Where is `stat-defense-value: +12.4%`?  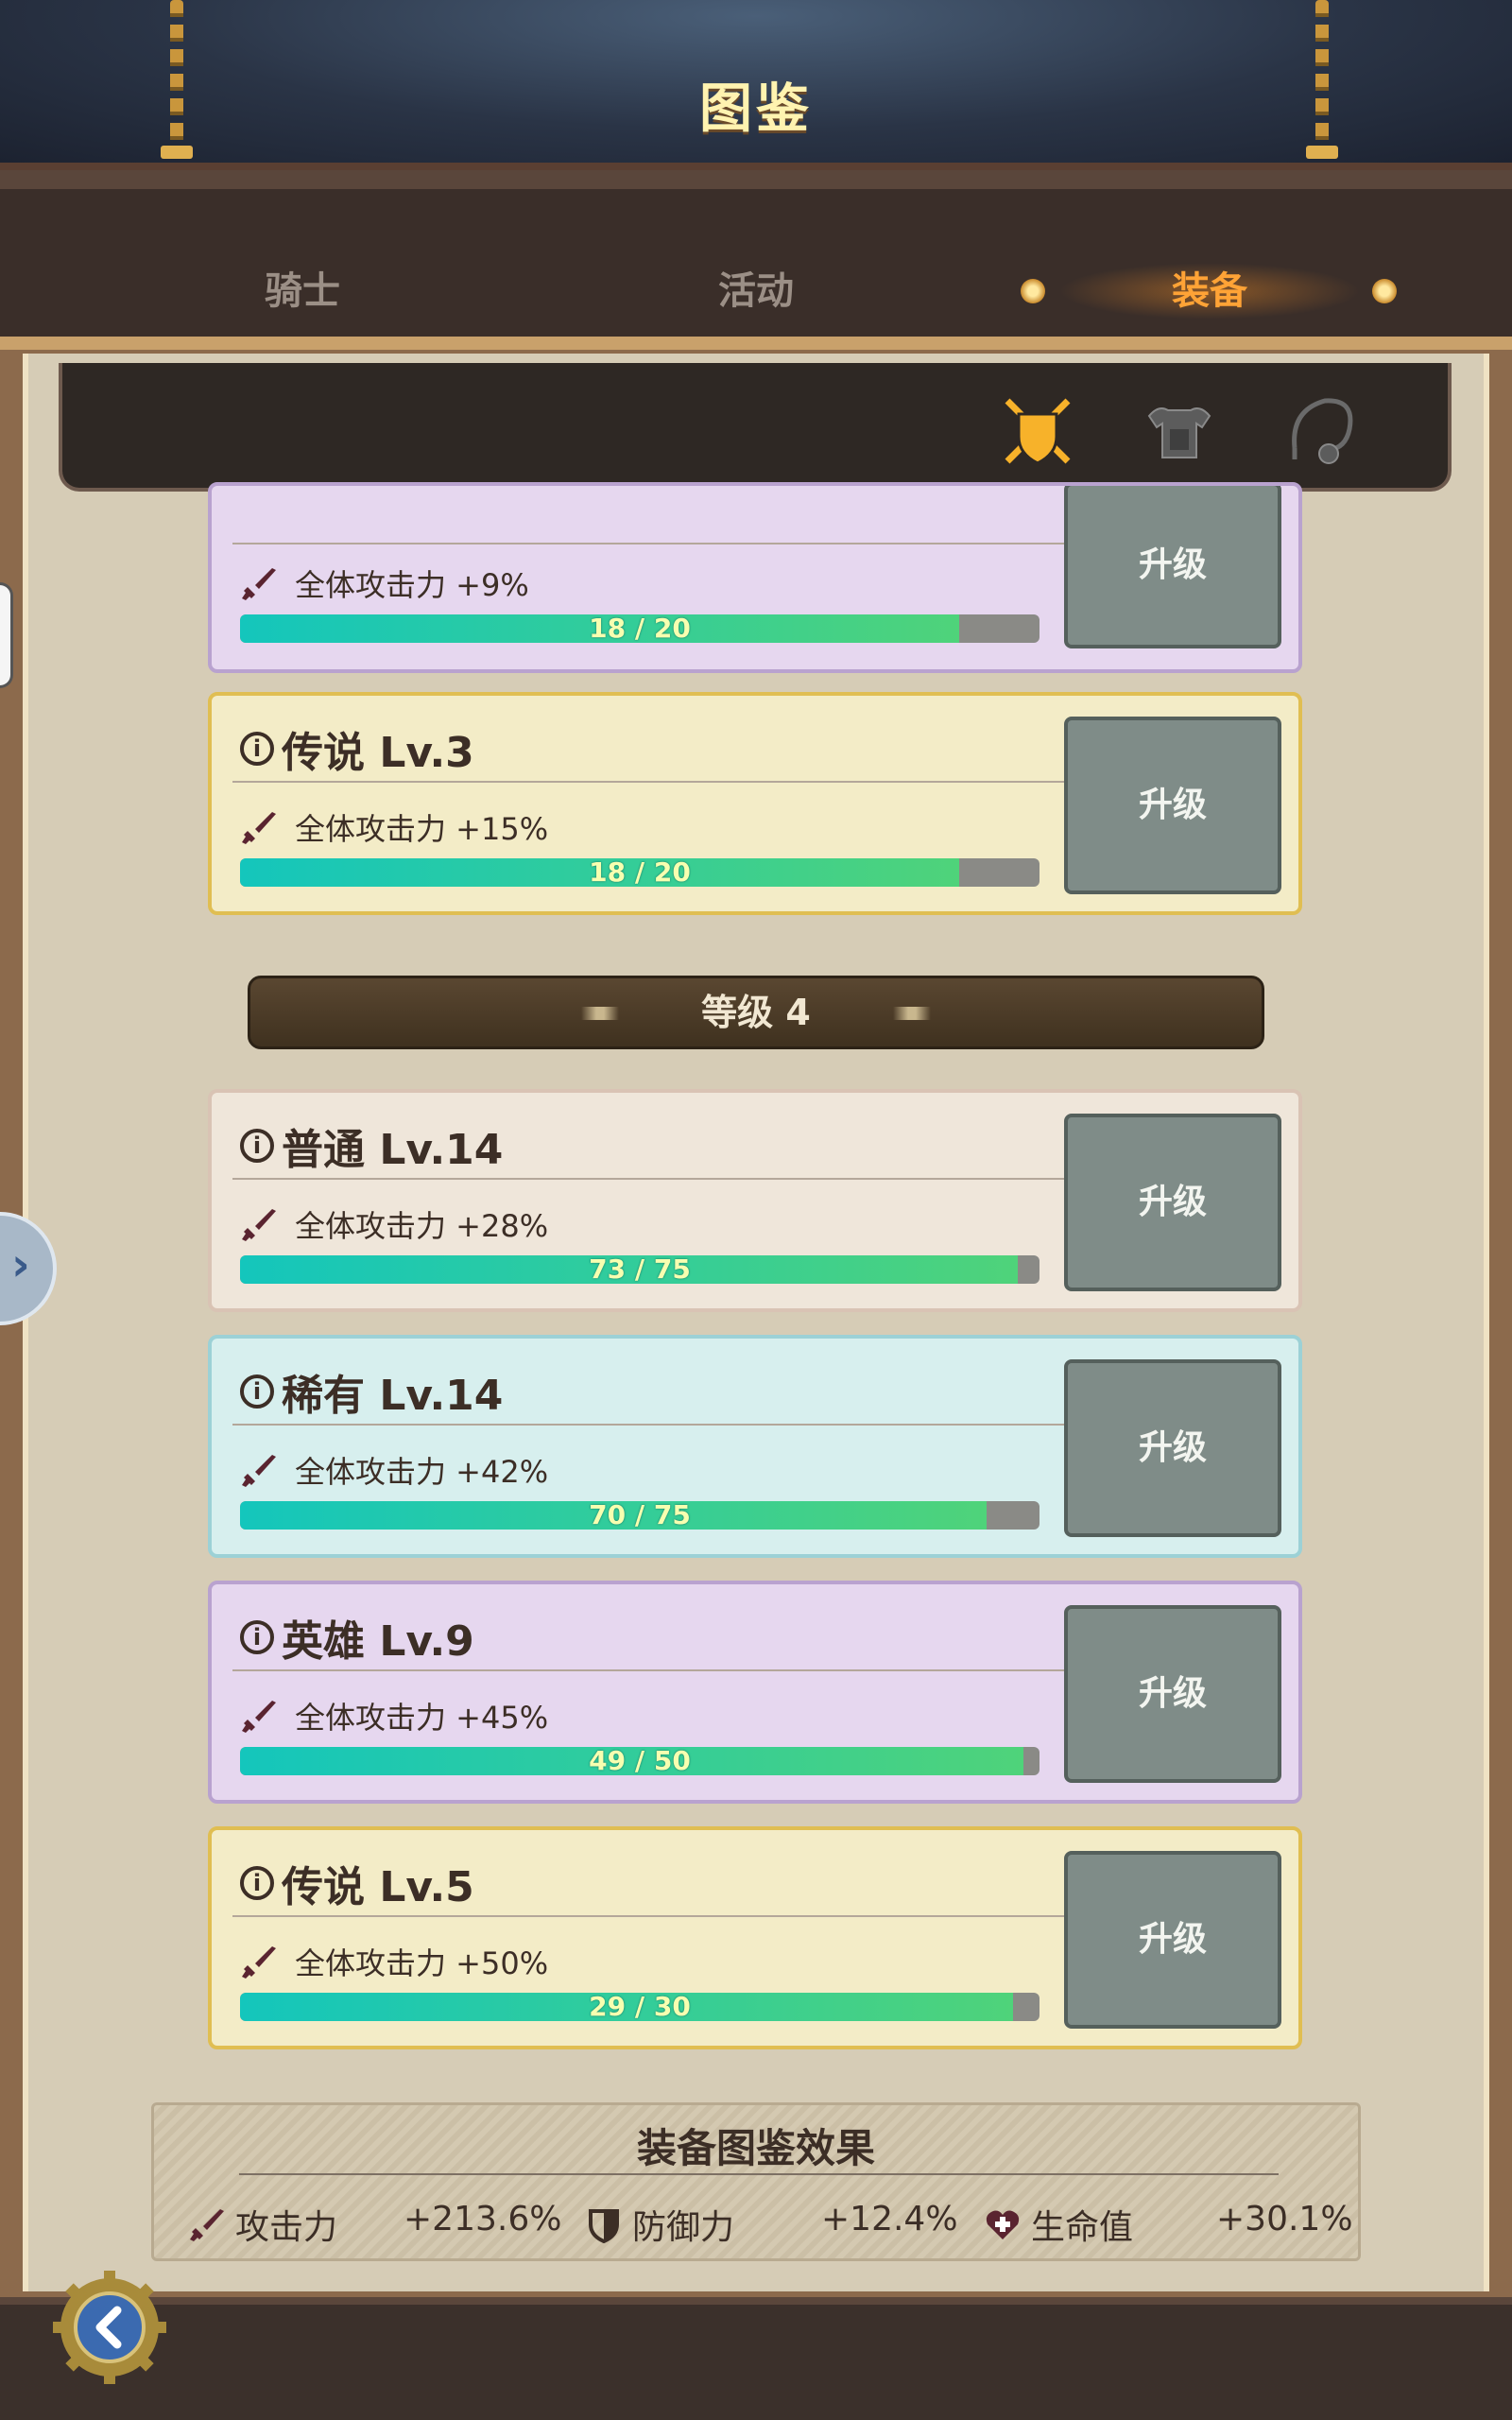 stat-defense-value: +12.4% is located at coordinates (889, 2219).